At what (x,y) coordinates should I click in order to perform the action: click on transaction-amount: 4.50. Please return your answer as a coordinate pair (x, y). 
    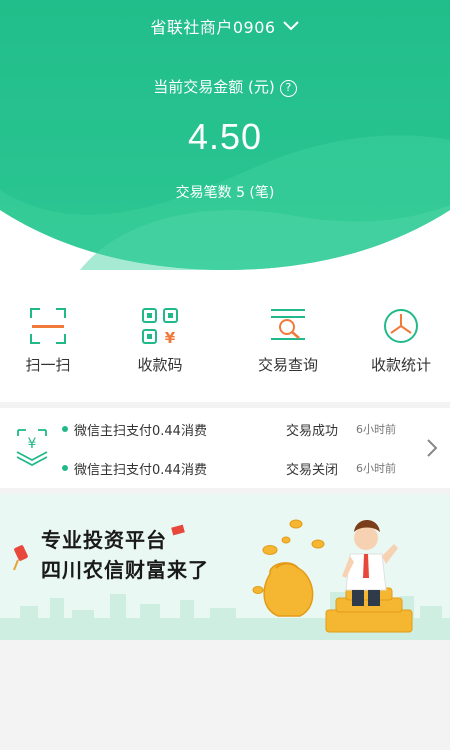
    Looking at the image, I should click on (225, 136).